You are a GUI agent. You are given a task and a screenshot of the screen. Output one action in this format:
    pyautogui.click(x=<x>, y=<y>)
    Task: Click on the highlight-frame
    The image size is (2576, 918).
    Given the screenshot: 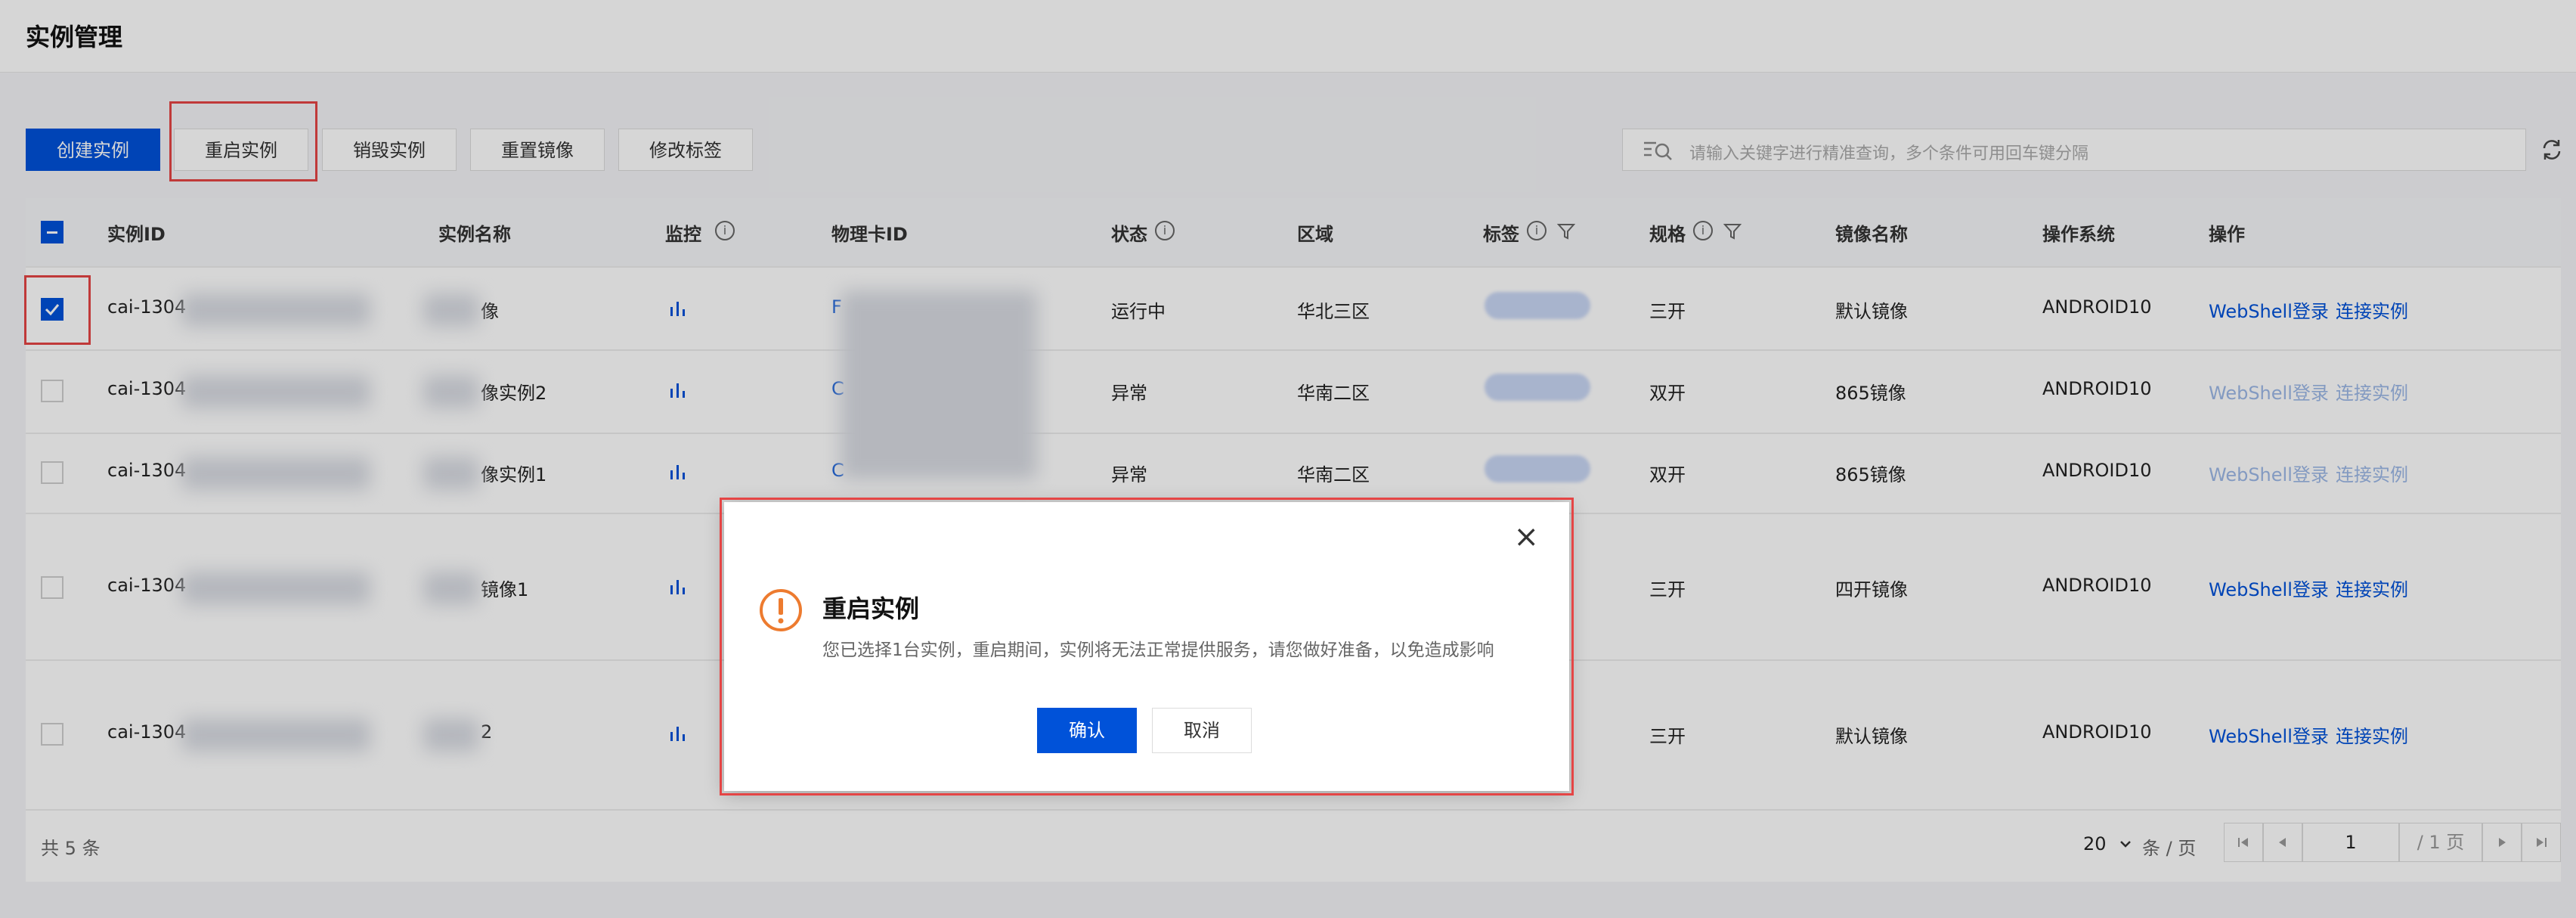 What is the action you would take?
    pyautogui.click(x=1147, y=646)
    